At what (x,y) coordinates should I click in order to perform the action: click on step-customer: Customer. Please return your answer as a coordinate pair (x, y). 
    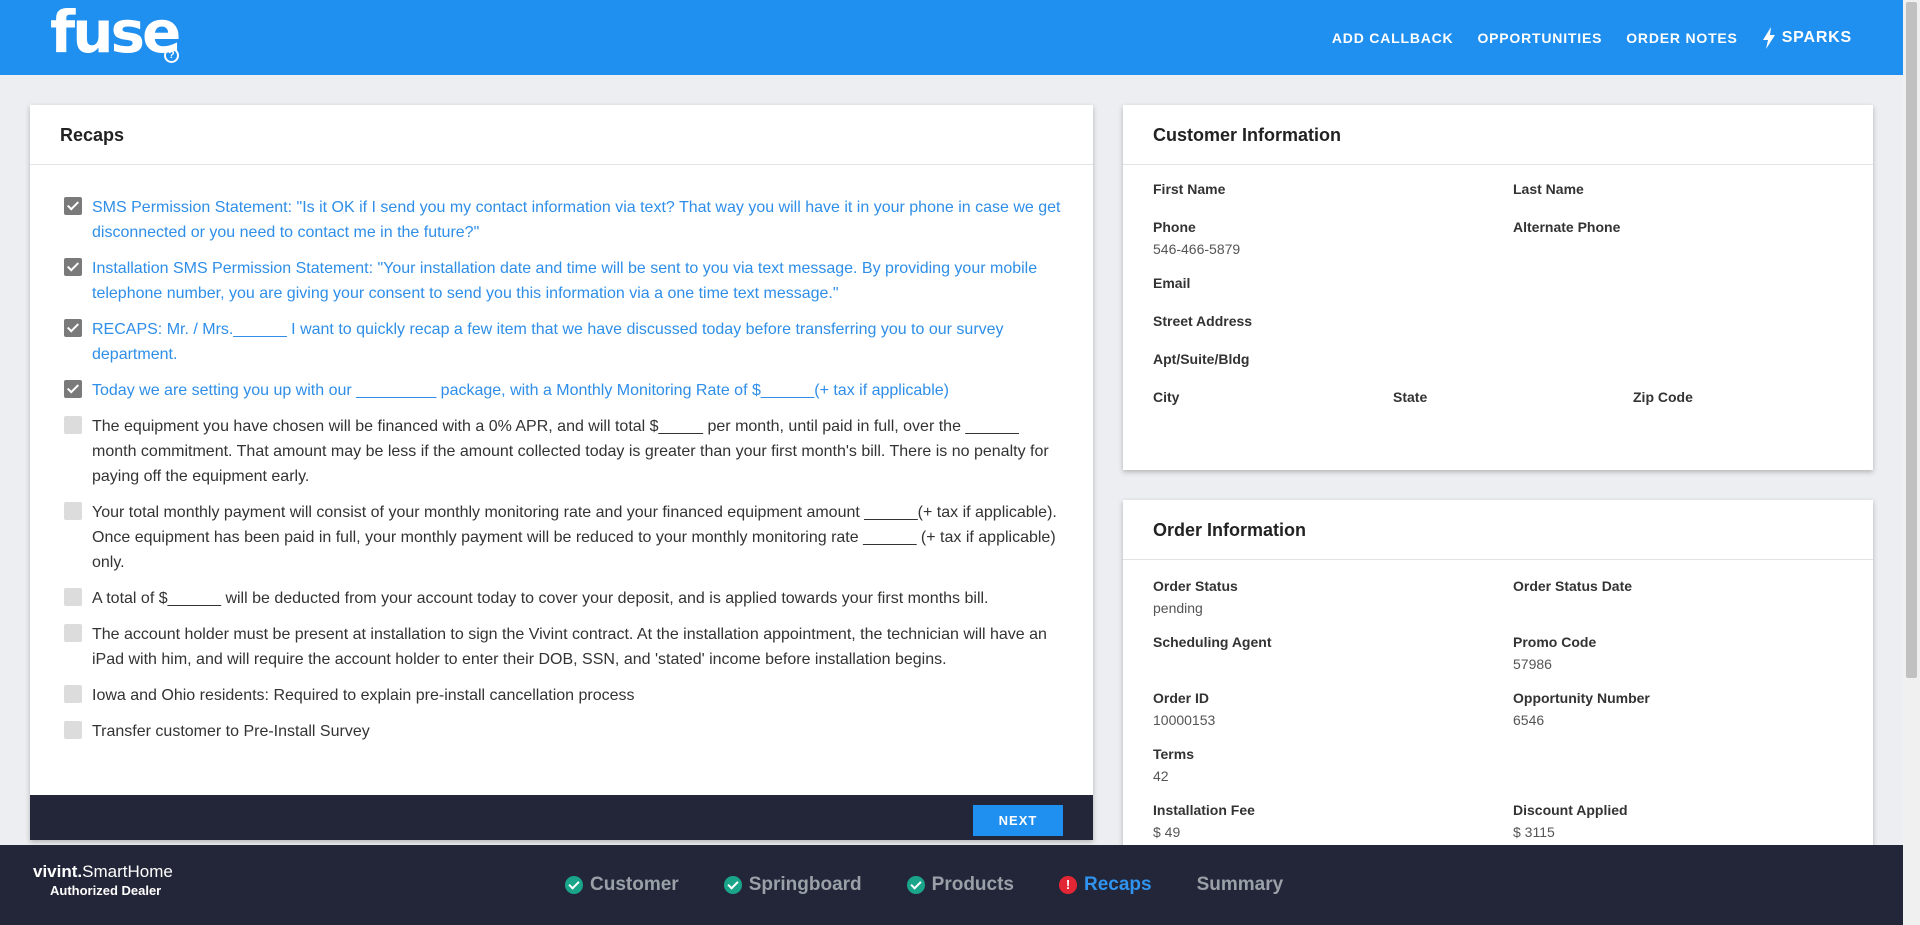
    Looking at the image, I should click on (622, 885).